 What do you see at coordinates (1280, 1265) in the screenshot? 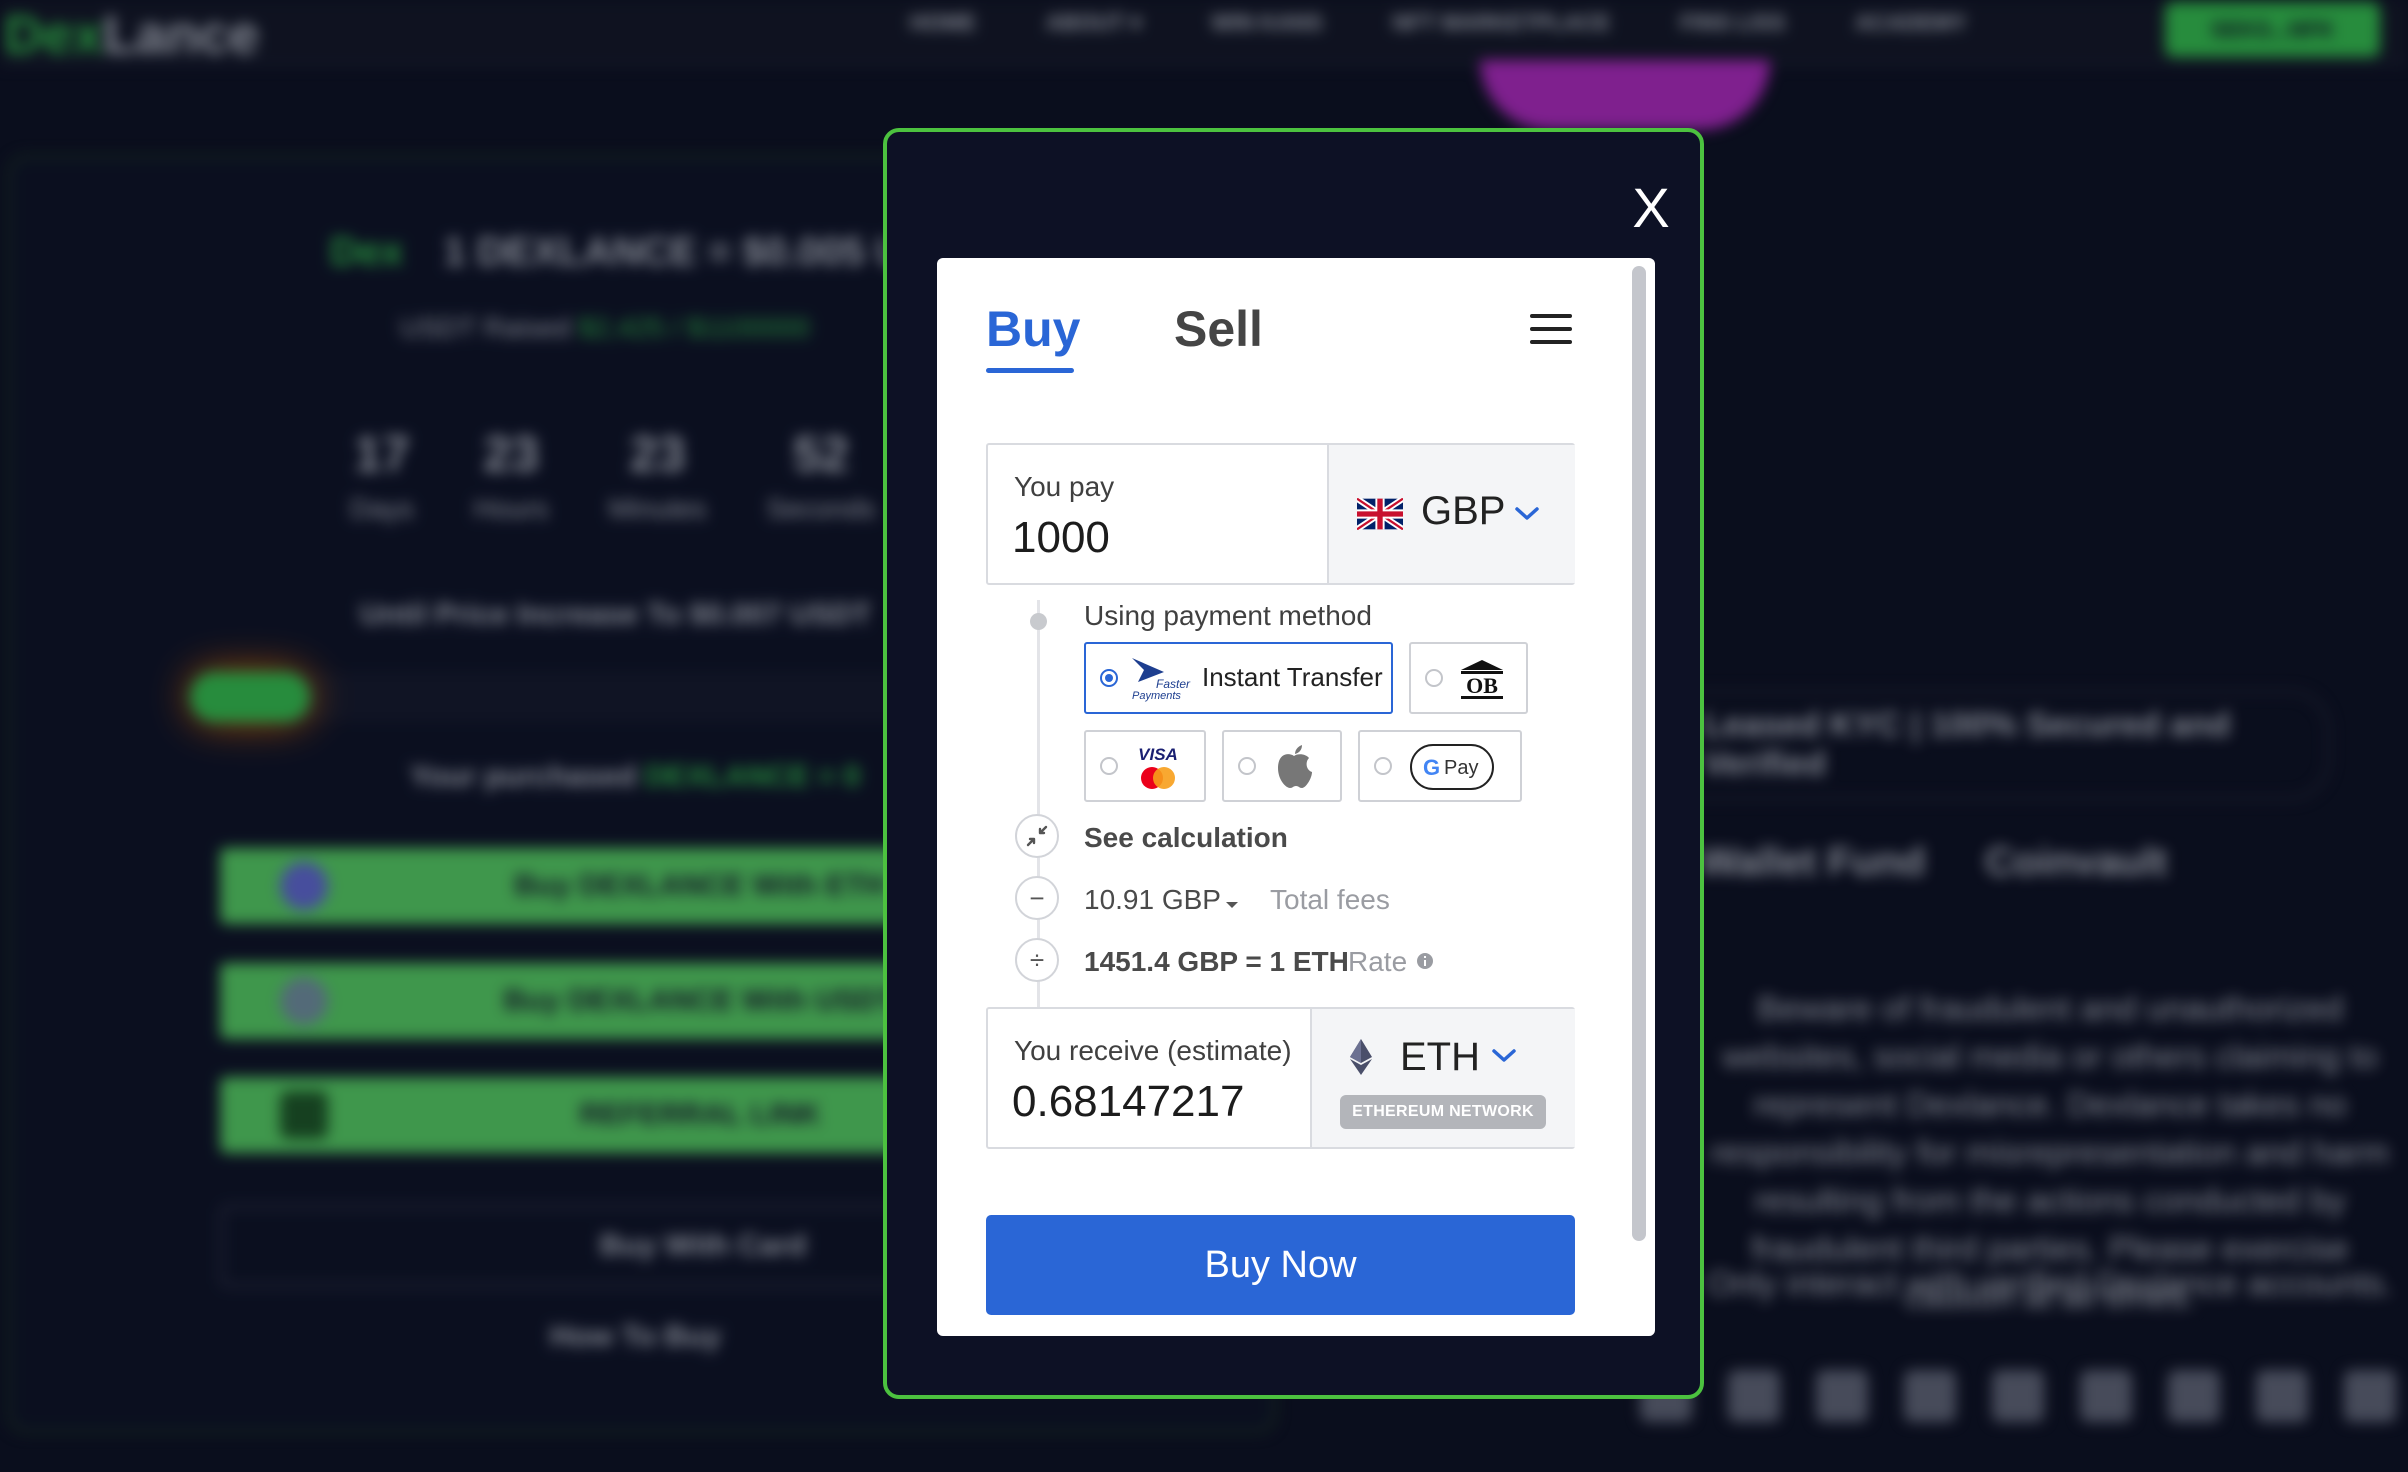
I see `buy-now-button: Buy Now` at bounding box center [1280, 1265].